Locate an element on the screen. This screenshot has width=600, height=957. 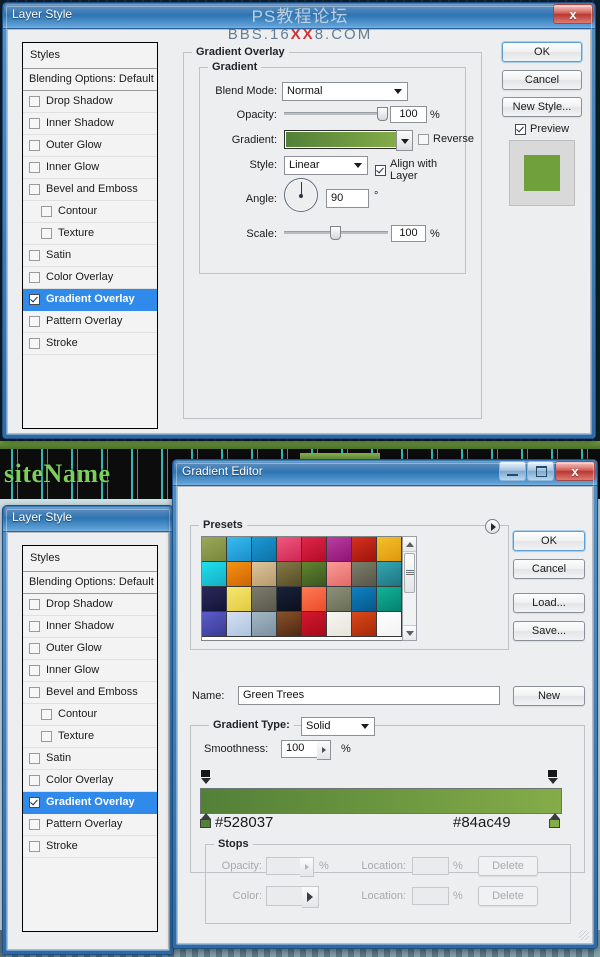
new-button: New is located at coordinates (549, 696).